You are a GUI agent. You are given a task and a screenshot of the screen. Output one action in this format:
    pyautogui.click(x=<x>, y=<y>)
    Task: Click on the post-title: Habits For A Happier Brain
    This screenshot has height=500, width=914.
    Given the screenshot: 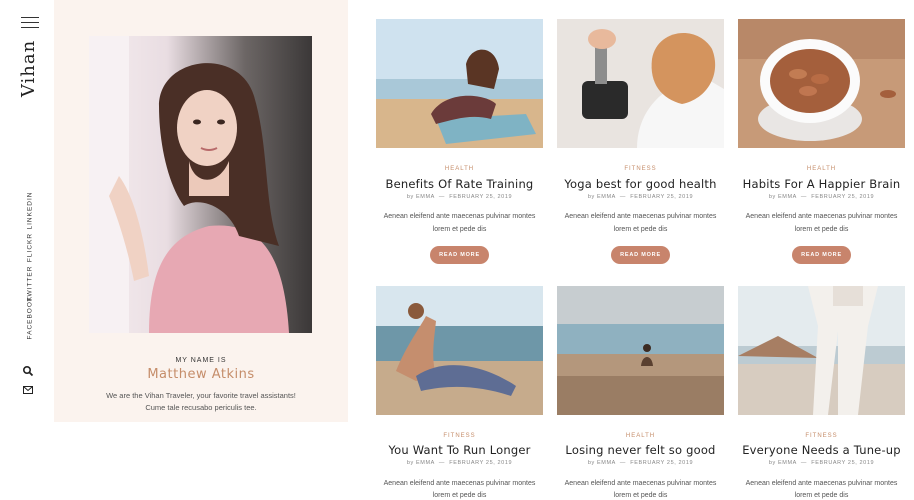 What is the action you would take?
    pyautogui.click(x=821, y=184)
    